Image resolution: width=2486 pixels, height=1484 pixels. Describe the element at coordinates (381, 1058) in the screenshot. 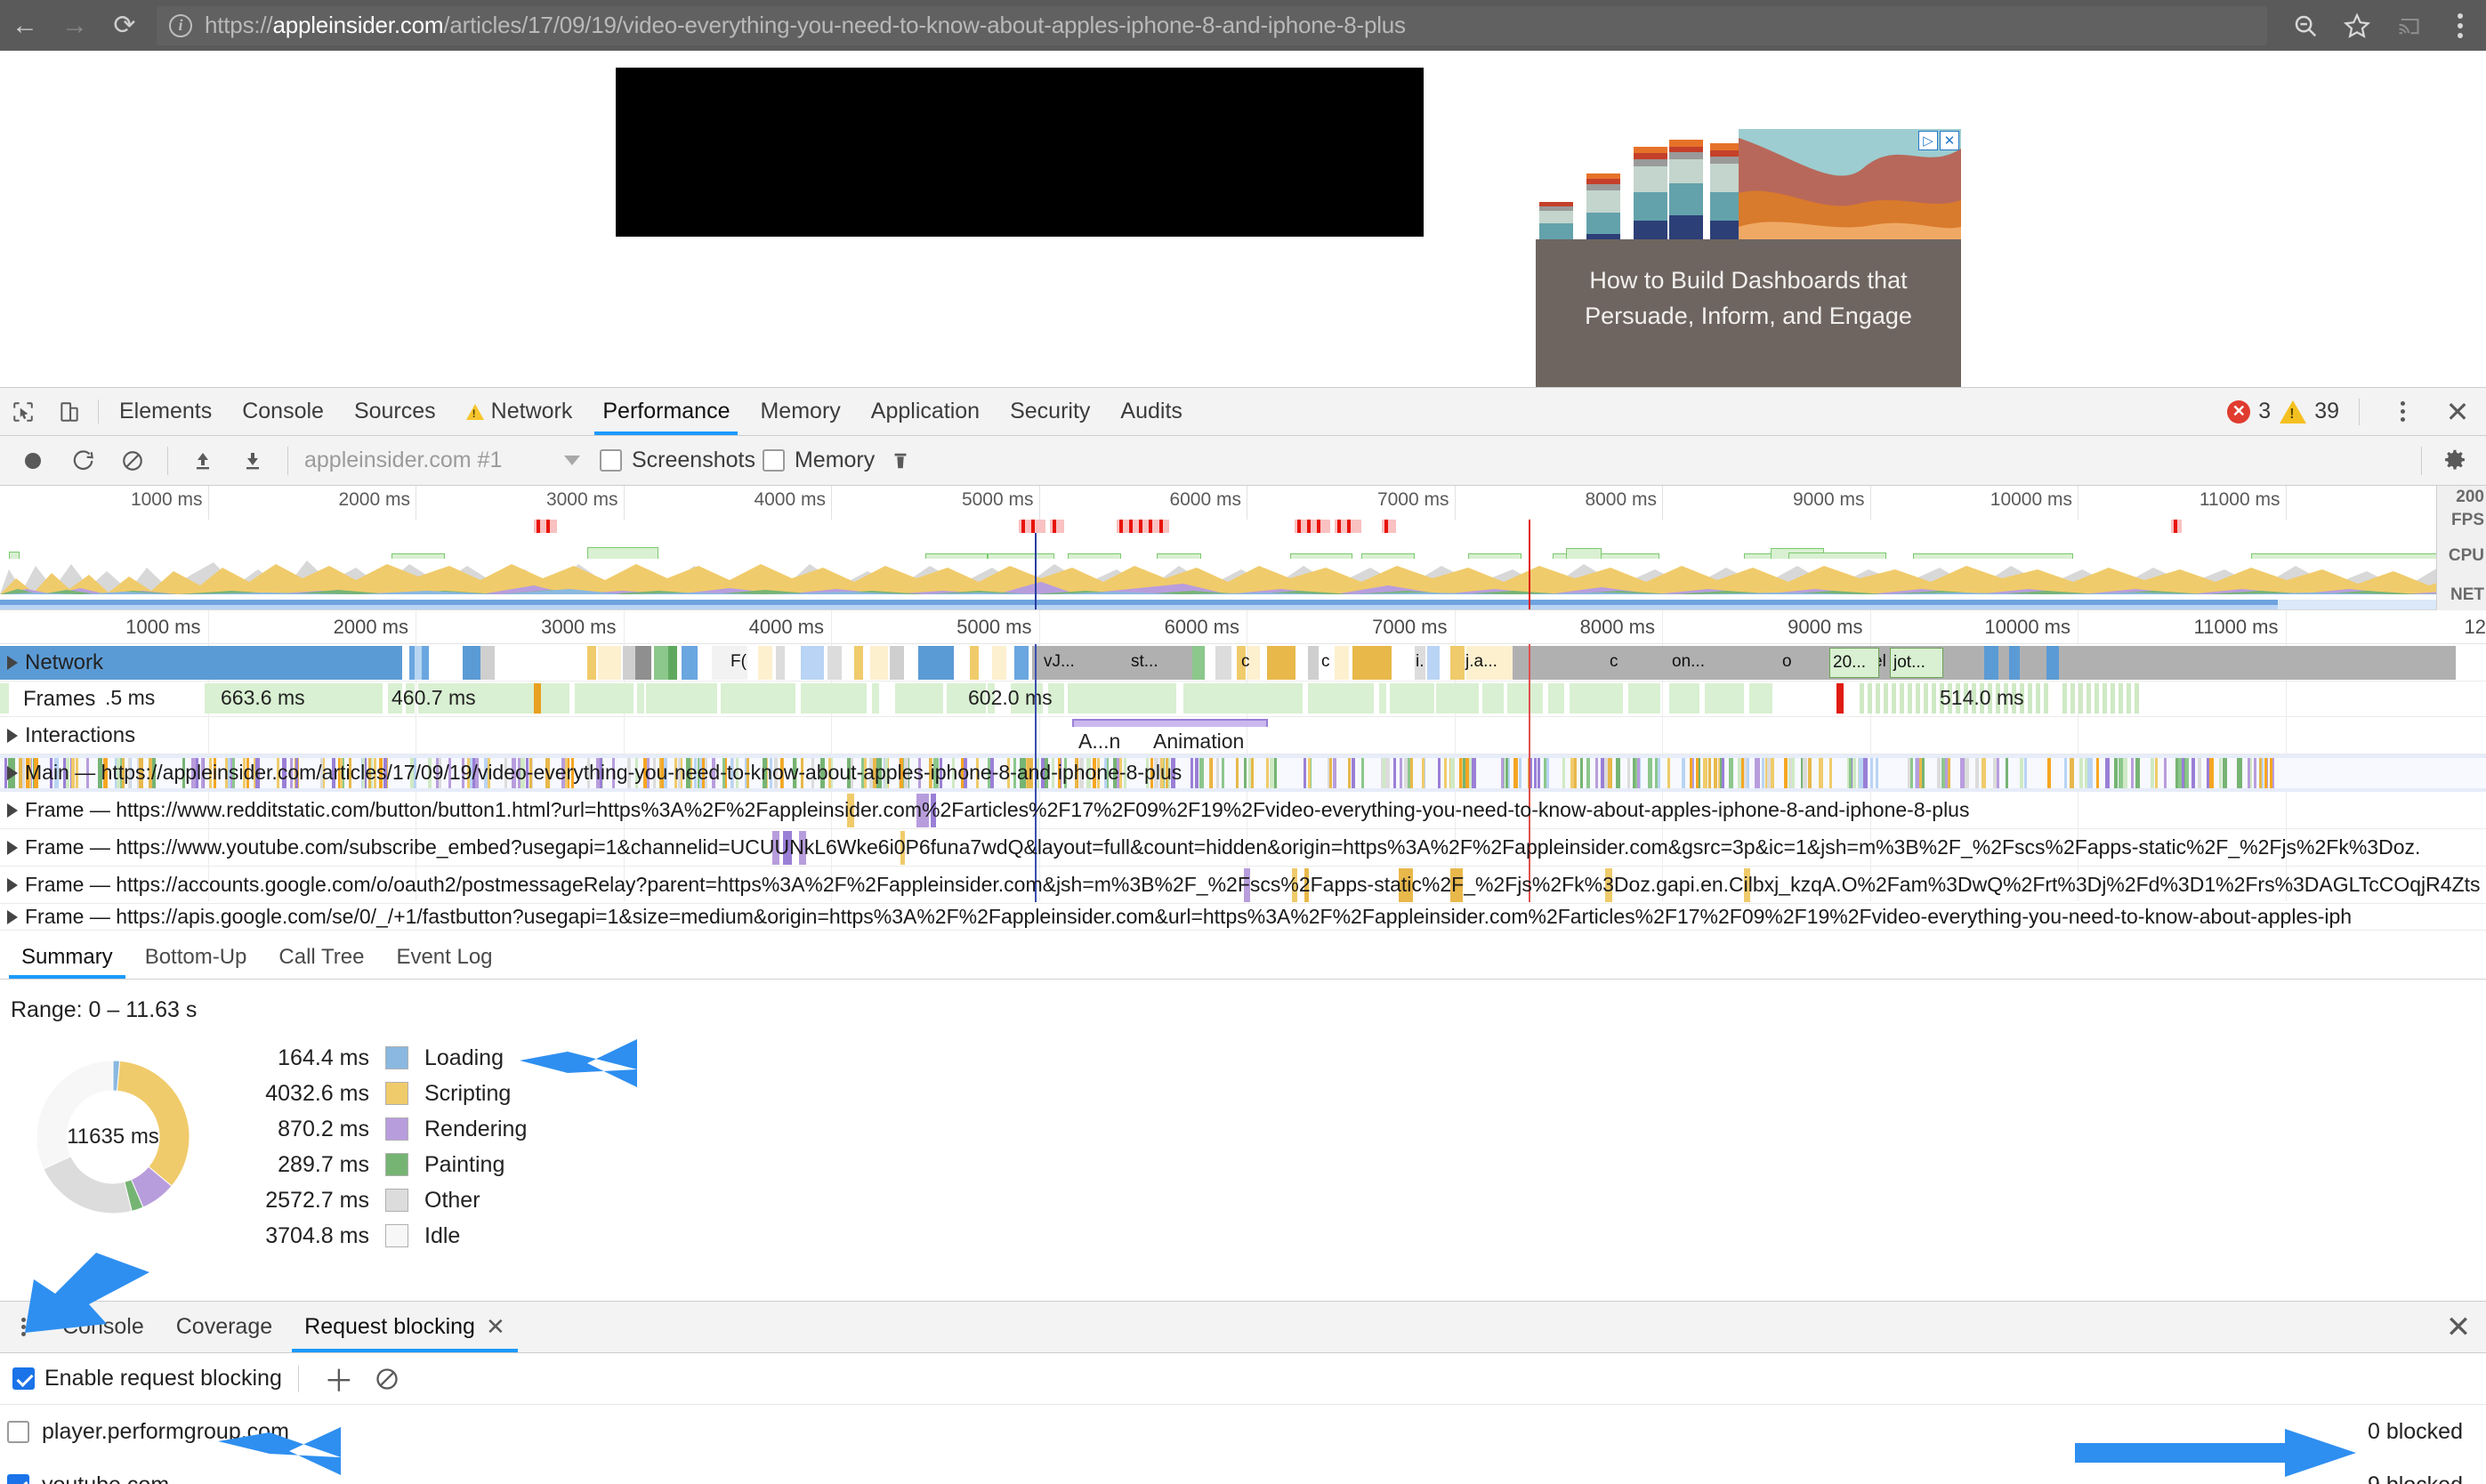

I see `legend-row-loading: 164.4 ms Loading` at that location.